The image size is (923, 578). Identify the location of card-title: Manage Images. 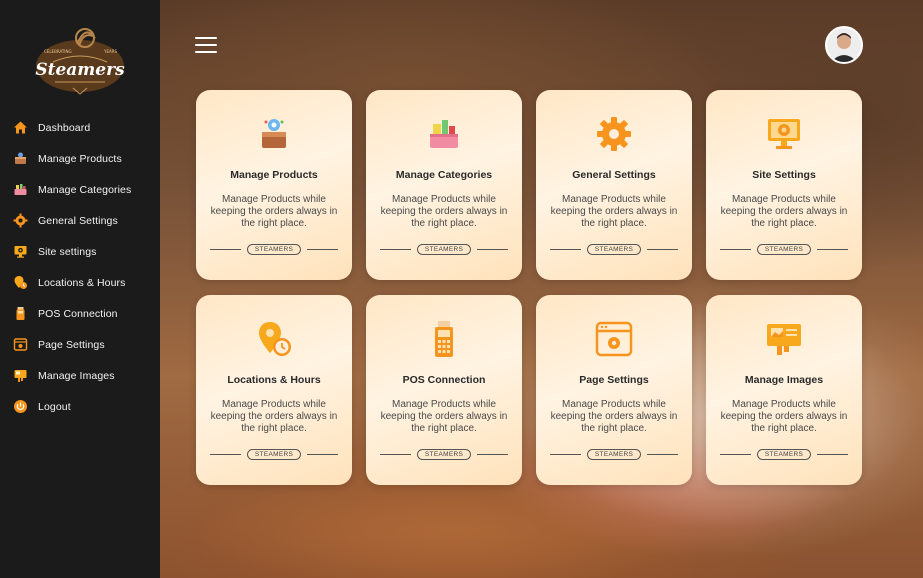
(784, 380).